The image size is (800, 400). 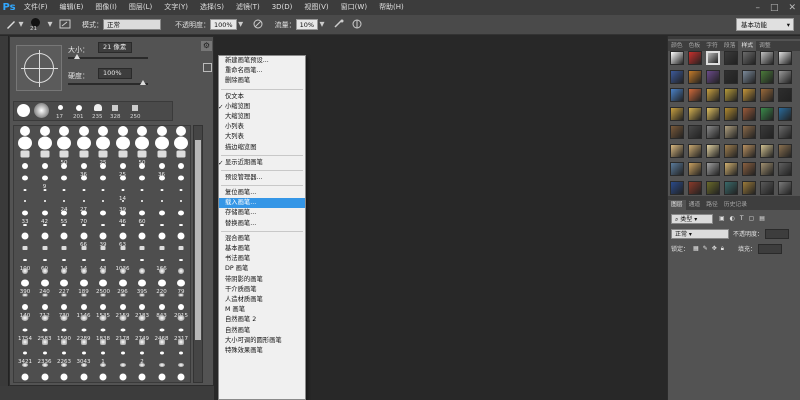 I want to click on panel-tab: 图层, so click(x=677, y=205).